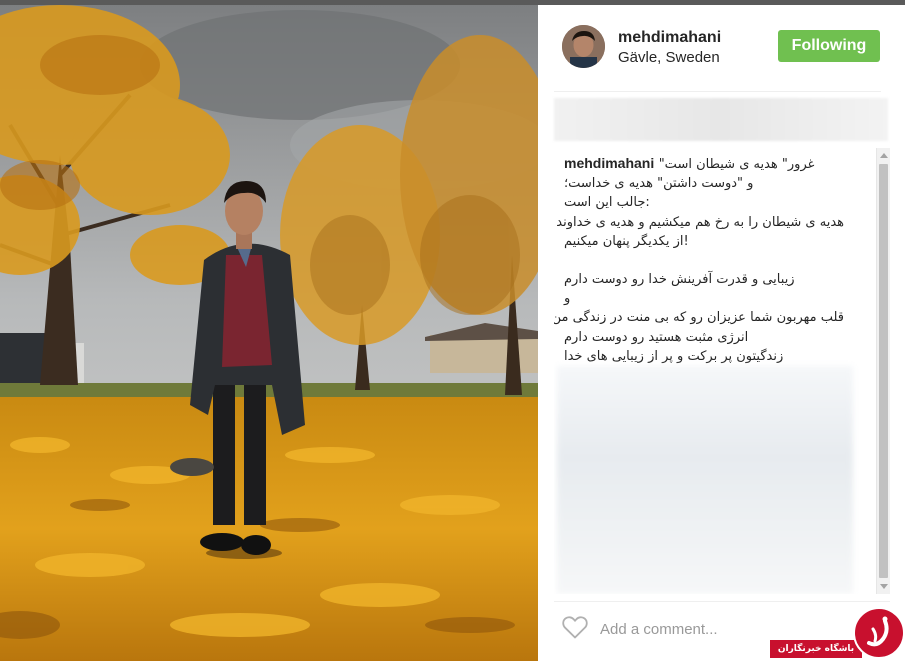 This screenshot has height=661, width=905. What do you see at coordinates (721, 119) in the screenshot?
I see `blurred-likes-area` at bounding box center [721, 119].